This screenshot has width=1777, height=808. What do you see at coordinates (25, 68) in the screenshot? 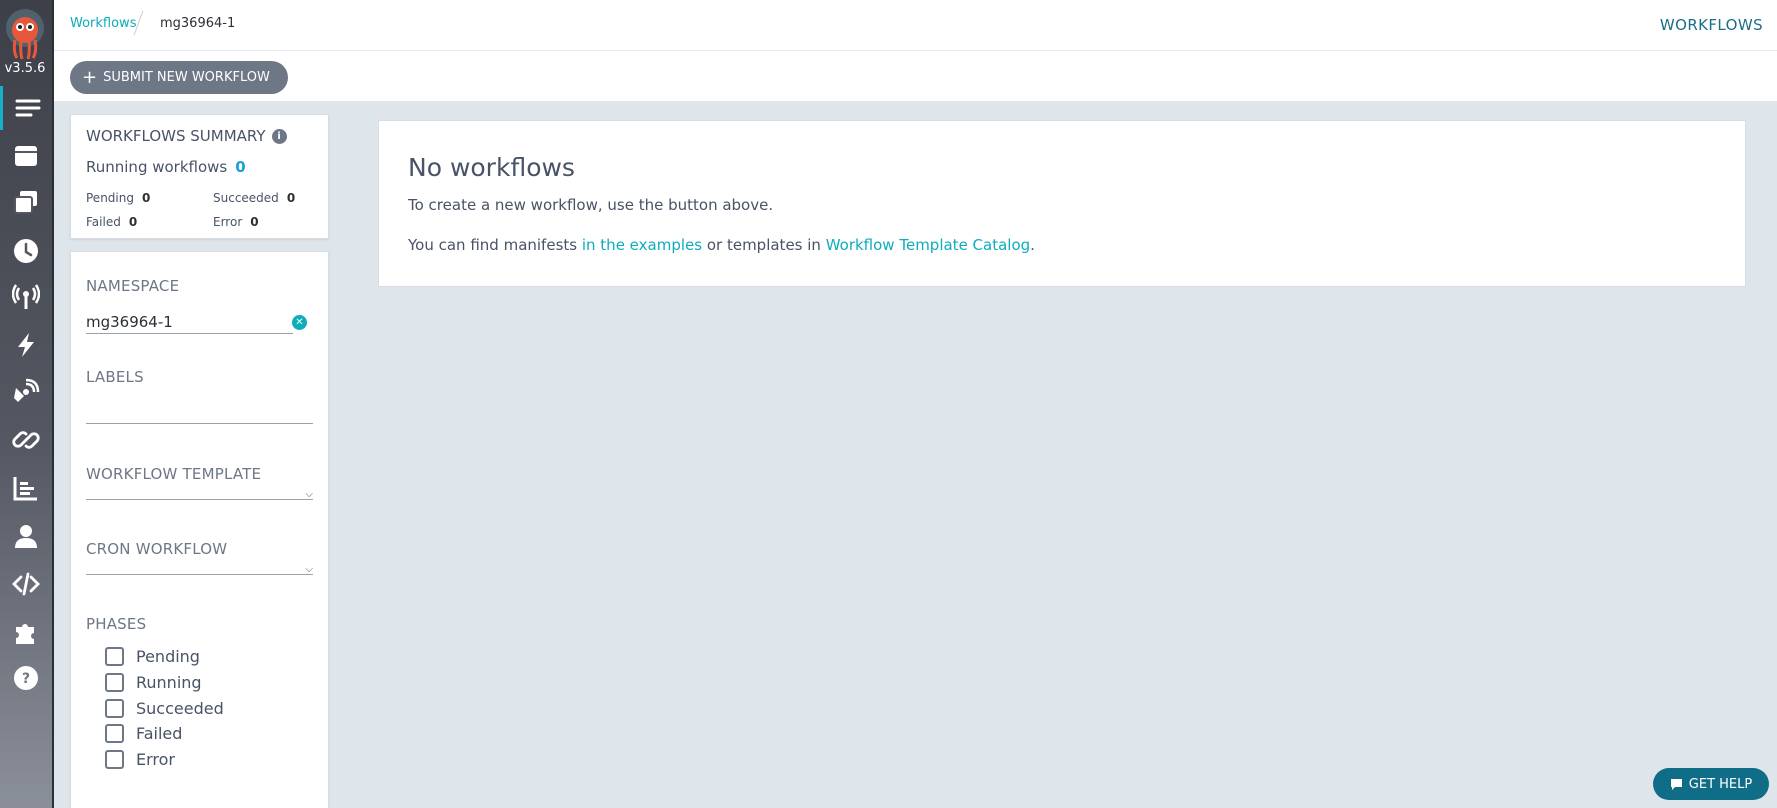
I see `app-version: v3.5.6` at bounding box center [25, 68].